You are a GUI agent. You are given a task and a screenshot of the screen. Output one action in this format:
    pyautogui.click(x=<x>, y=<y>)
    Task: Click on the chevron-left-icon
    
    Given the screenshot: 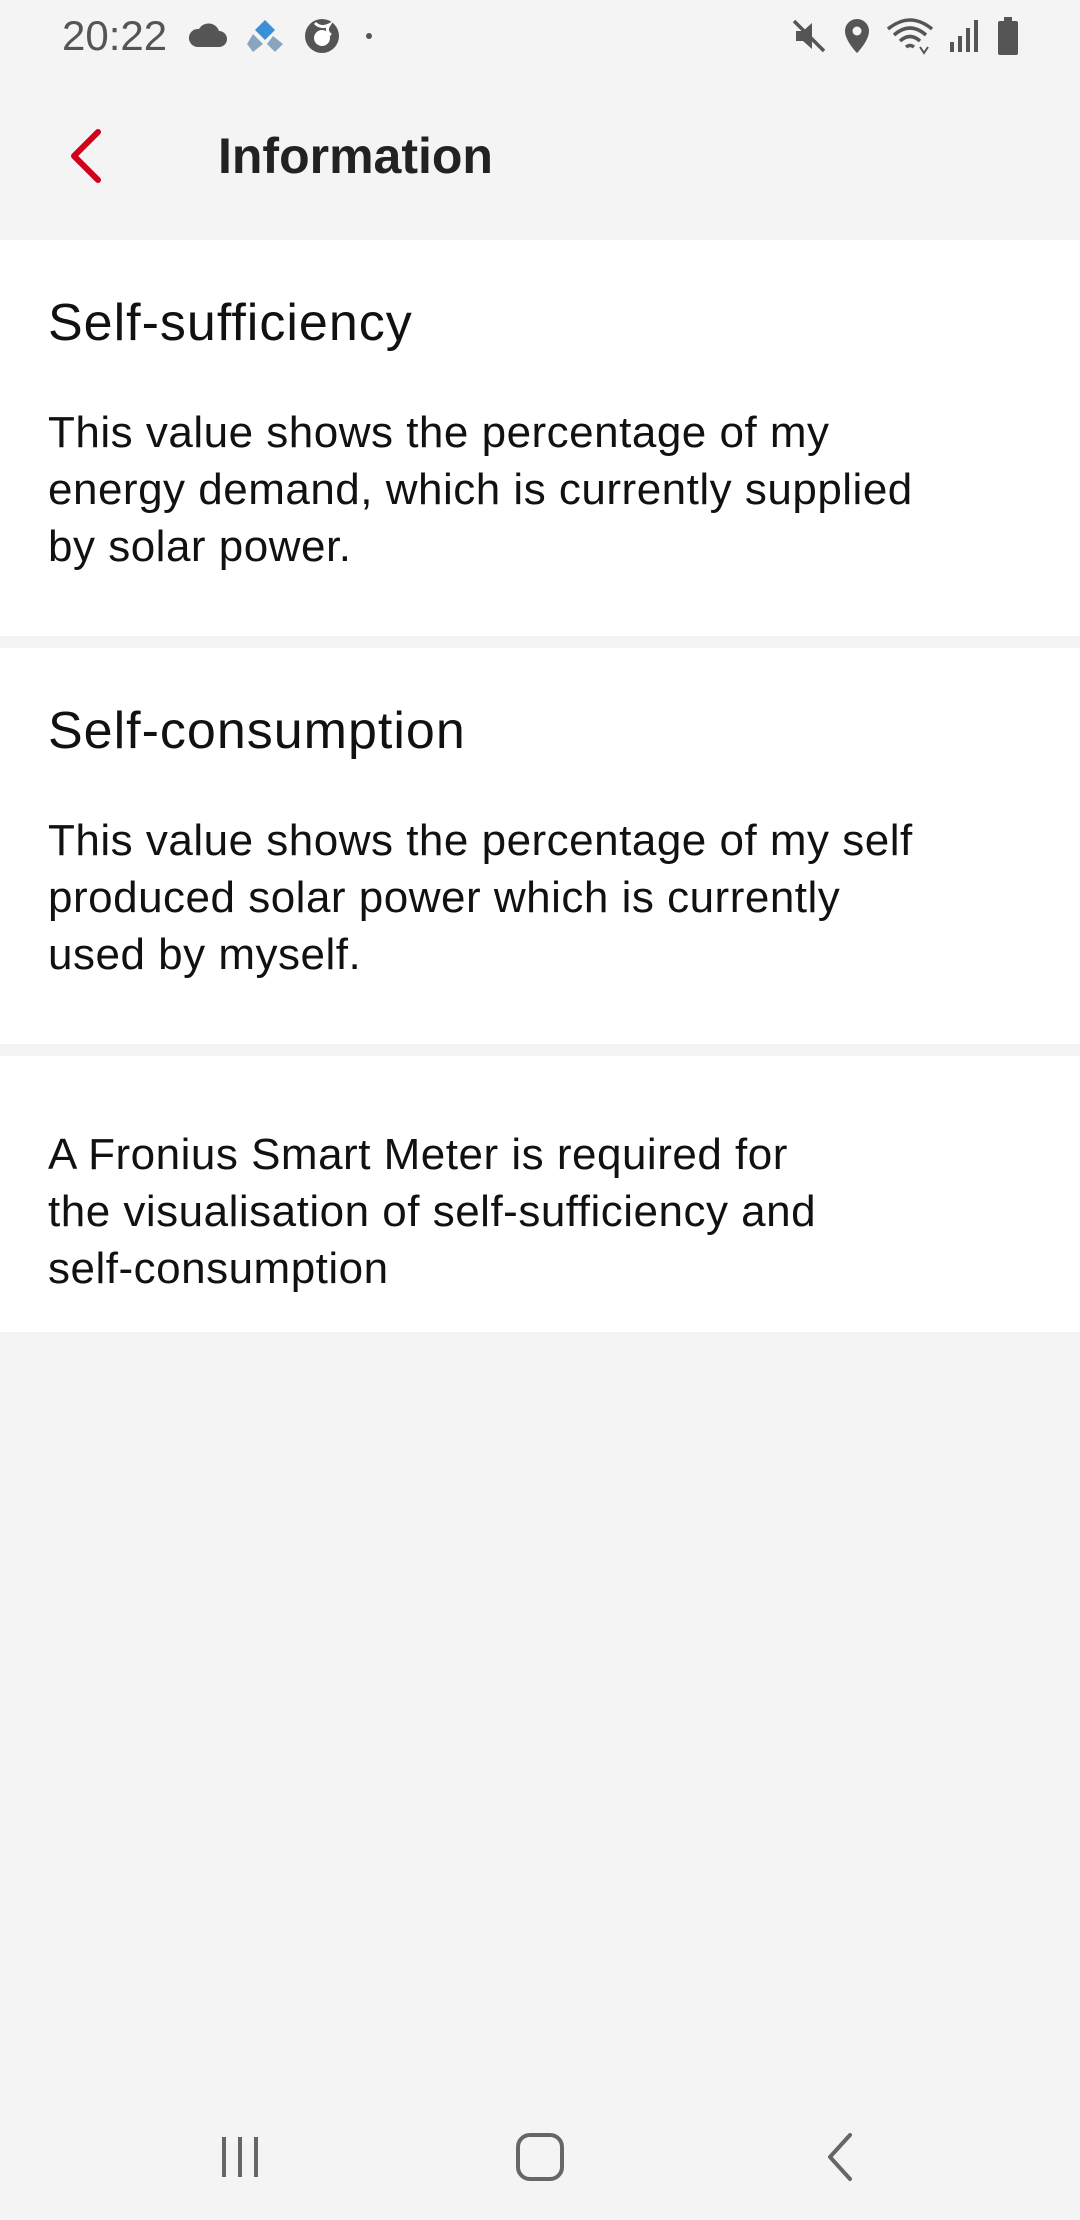 What is the action you would take?
    pyautogui.click(x=86, y=156)
    